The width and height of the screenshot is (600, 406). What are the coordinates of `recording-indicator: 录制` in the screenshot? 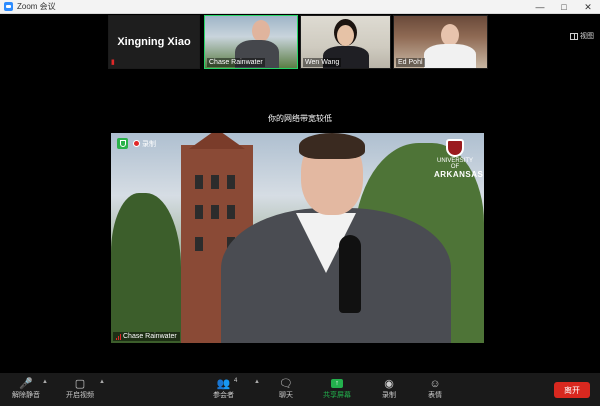 It's located at (144, 143).